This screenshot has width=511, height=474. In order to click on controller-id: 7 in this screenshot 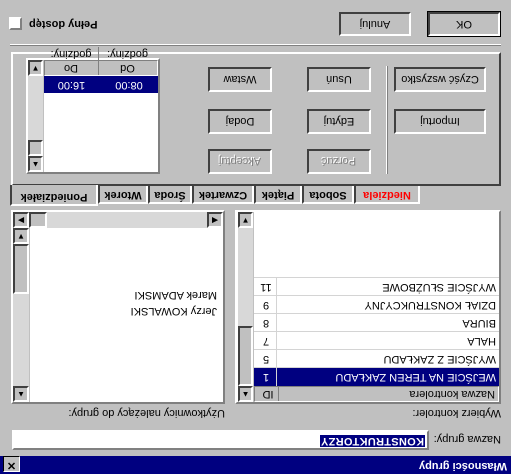, I will do `click(266, 341)`.